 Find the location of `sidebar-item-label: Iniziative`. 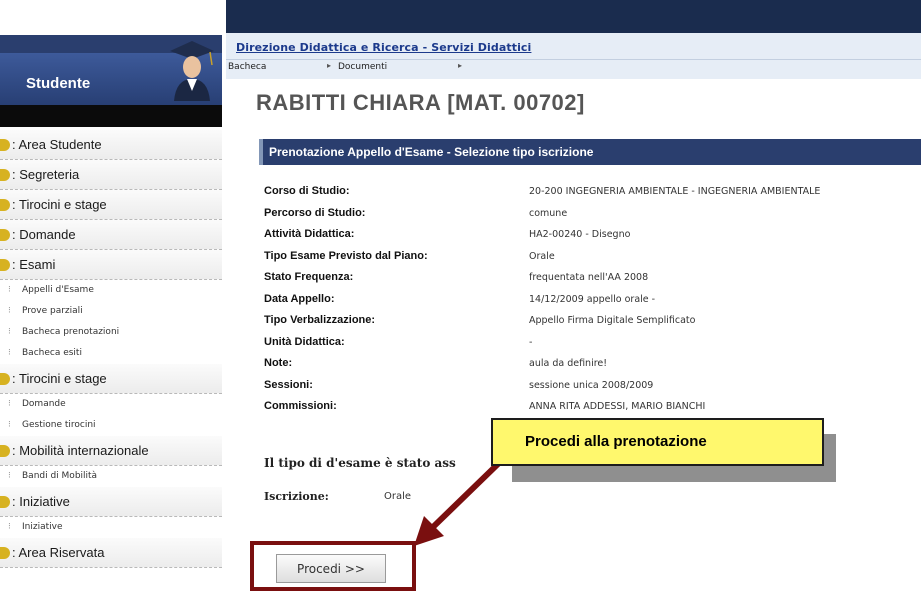

sidebar-item-label: Iniziative is located at coordinates (42, 527).